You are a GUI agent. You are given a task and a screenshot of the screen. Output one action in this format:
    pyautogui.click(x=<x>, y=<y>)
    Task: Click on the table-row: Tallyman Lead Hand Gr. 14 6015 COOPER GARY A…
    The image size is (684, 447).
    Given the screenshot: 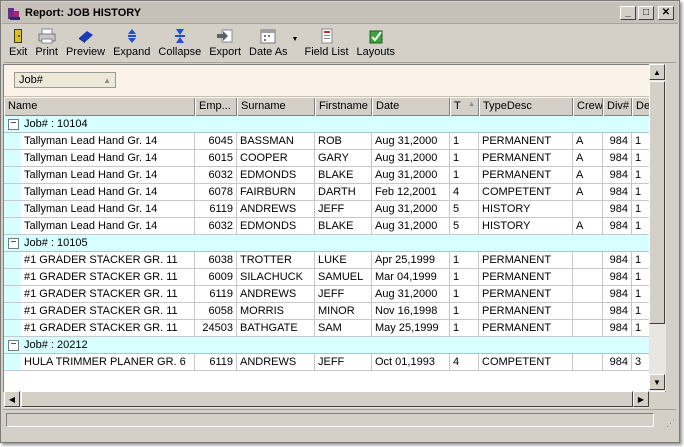 What is the action you would take?
    pyautogui.click(x=334, y=158)
    